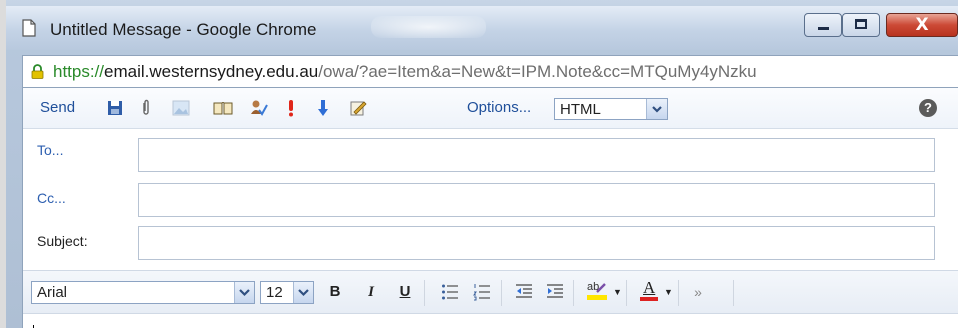  What do you see at coordinates (287, 292) in the screenshot?
I see `font-size-select: 12` at bounding box center [287, 292].